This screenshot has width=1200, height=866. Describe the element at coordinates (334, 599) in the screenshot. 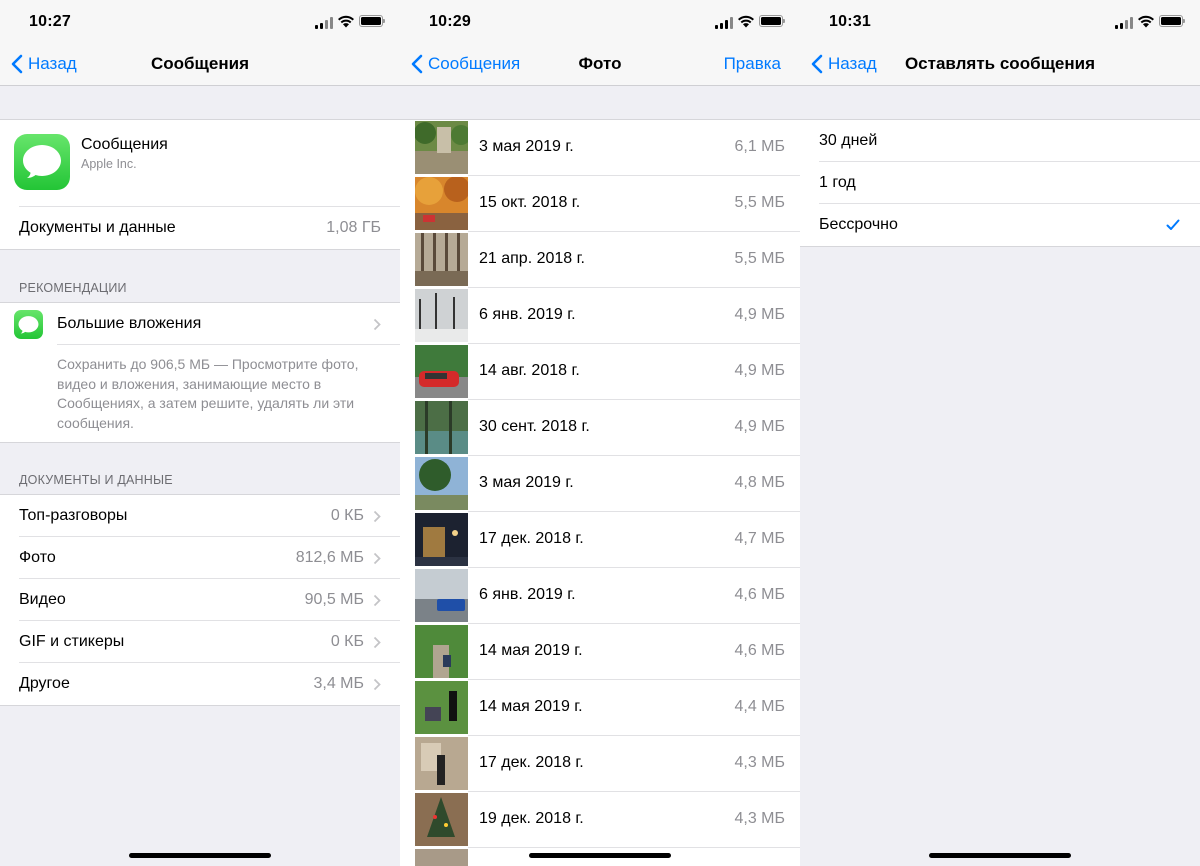

I see `list-item-value: 90,5 МБ` at that location.